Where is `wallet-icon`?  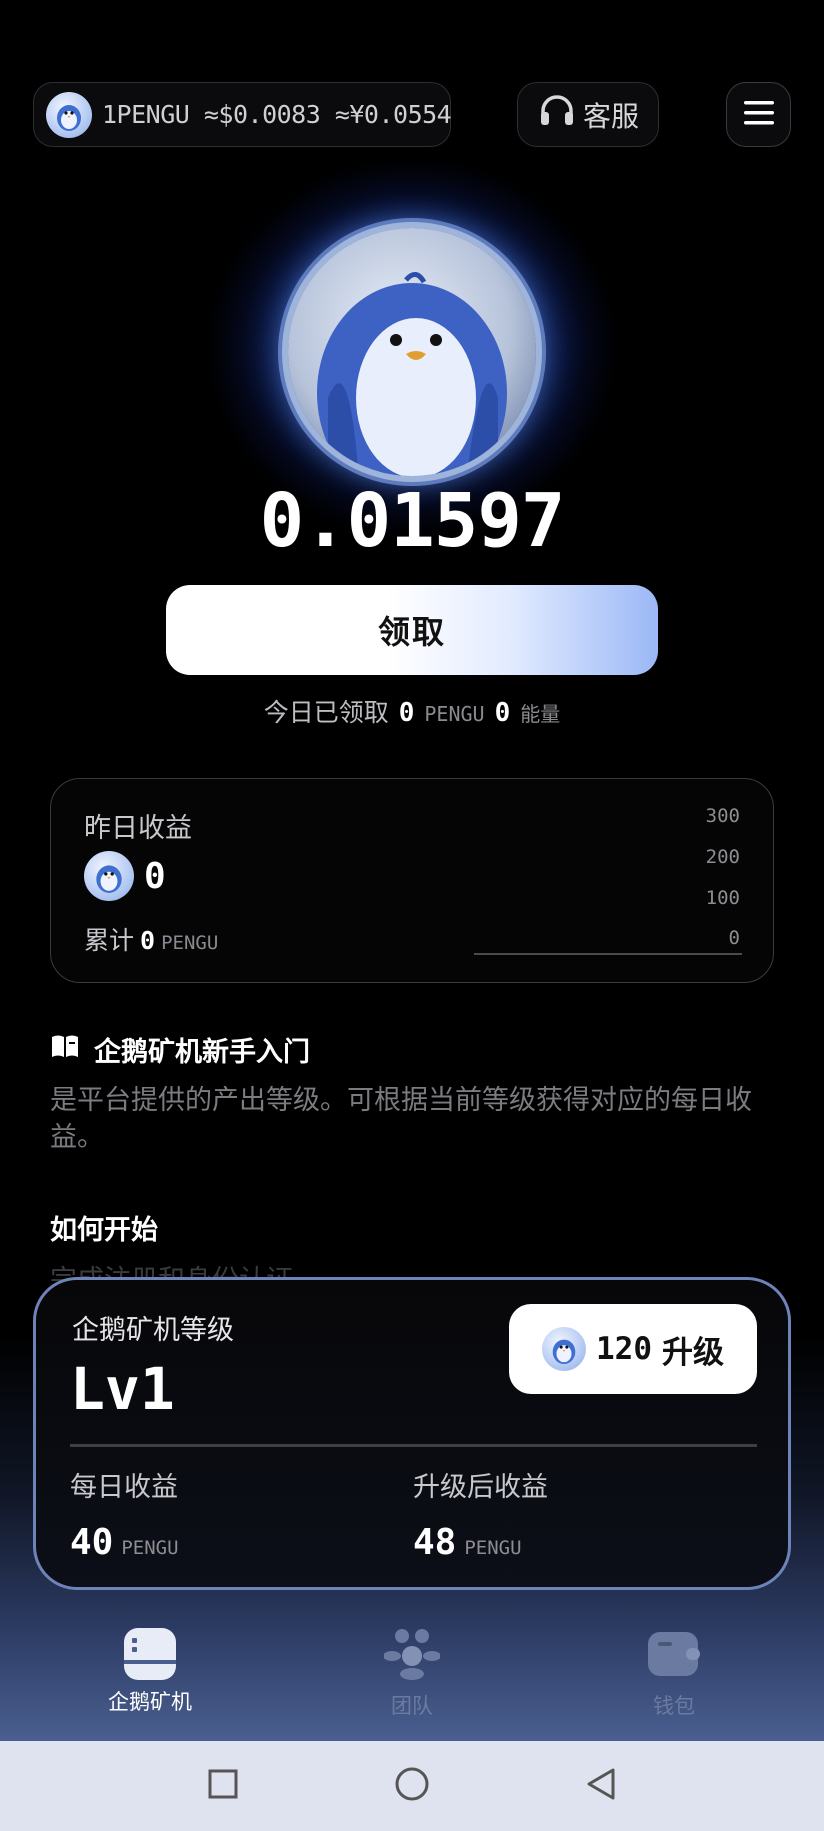 wallet-icon is located at coordinates (674, 1656).